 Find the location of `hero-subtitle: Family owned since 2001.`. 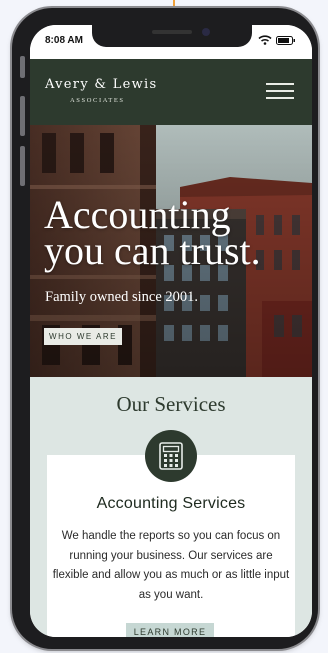

hero-subtitle: Family owned since 2001. is located at coordinates (122, 297).